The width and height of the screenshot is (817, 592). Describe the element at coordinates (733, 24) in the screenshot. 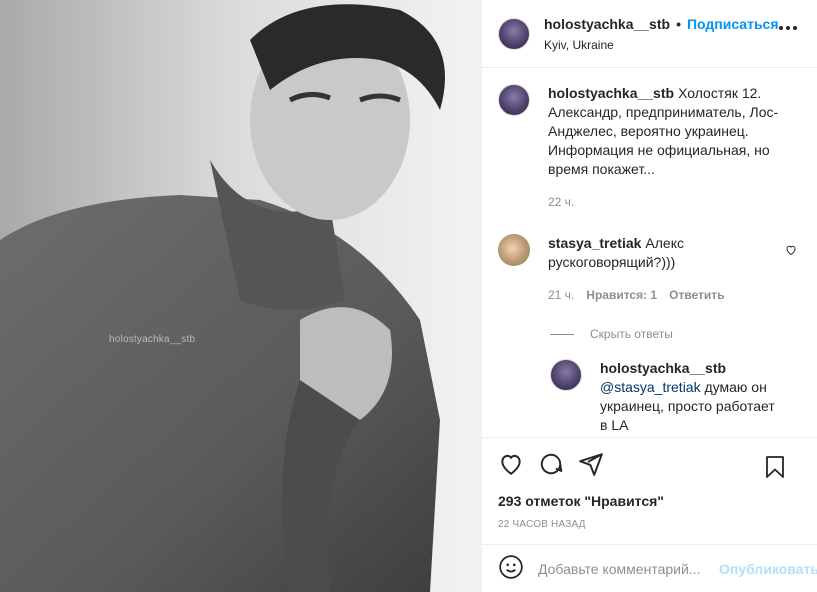

I see `follow-button: Подписаться` at that location.